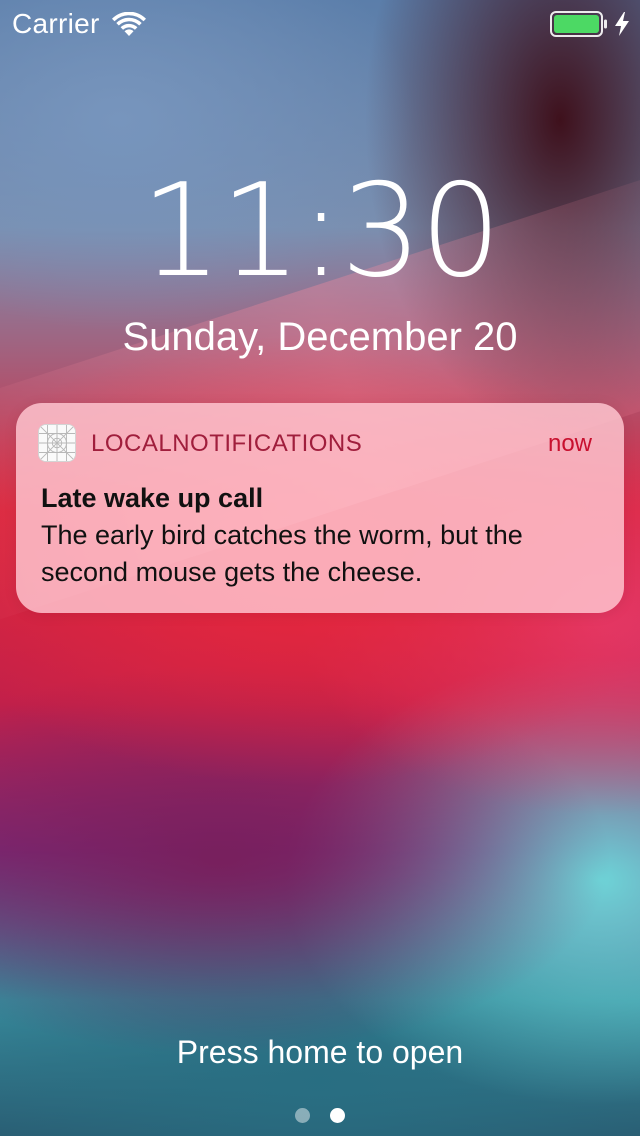 The width and height of the screenshot is (640, 1136). I want to click on page-indicator, so click(320, 1116).